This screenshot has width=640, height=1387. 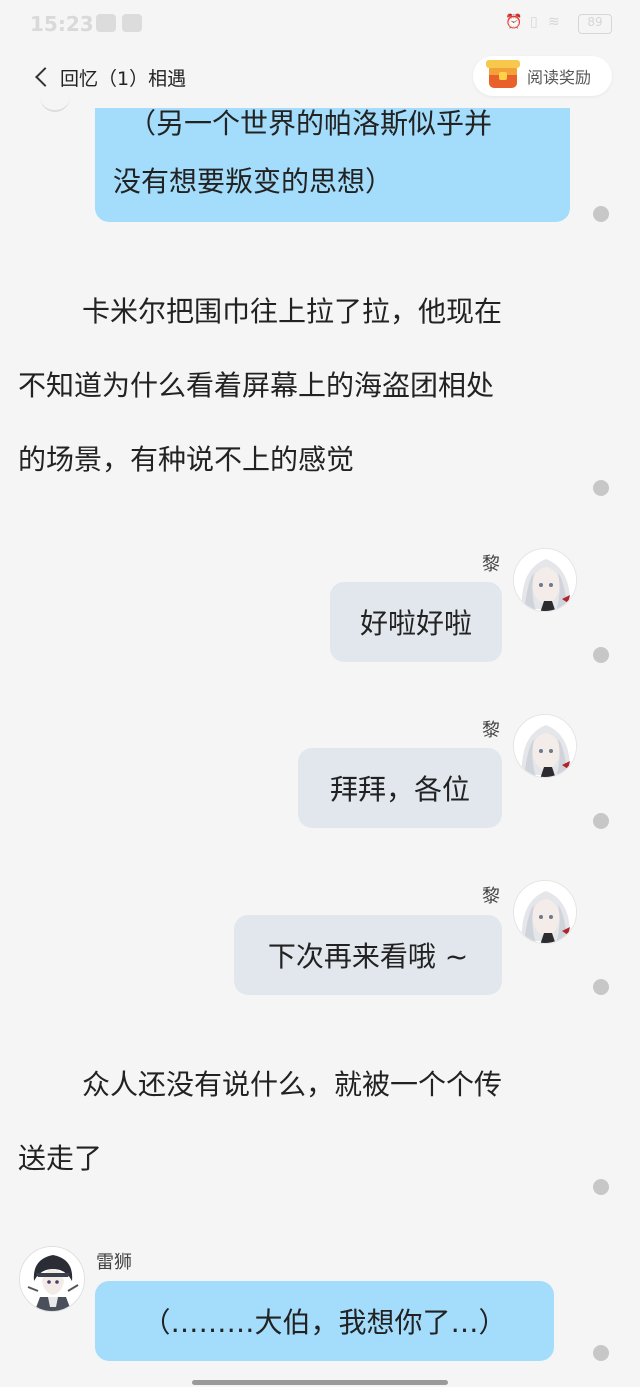 I want to click on message-text: 下次再来看哦 ~, so click(x=368, y=956).